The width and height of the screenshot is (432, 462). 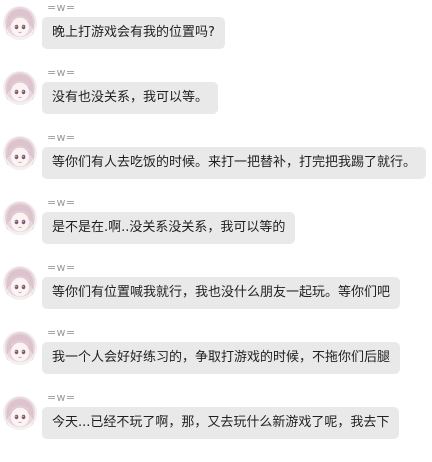 I want to click on chat-message: =w= 等你们有位置喊我就行，我也没什么朋友一起玩。等你们吧, so click(x=216, y=290).